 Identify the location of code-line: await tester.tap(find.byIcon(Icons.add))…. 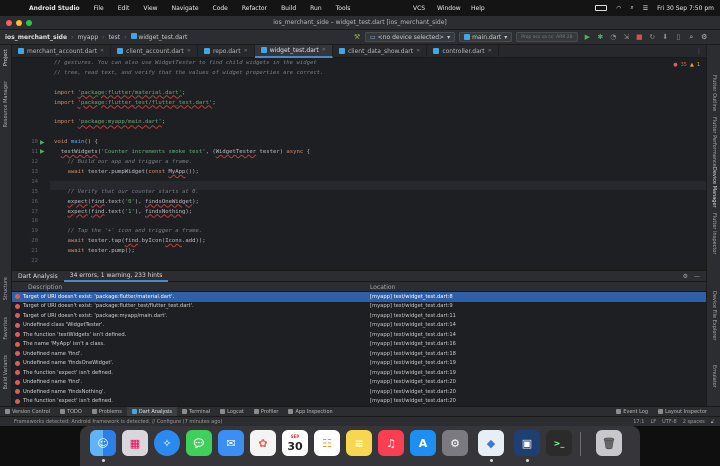
(129, 241).